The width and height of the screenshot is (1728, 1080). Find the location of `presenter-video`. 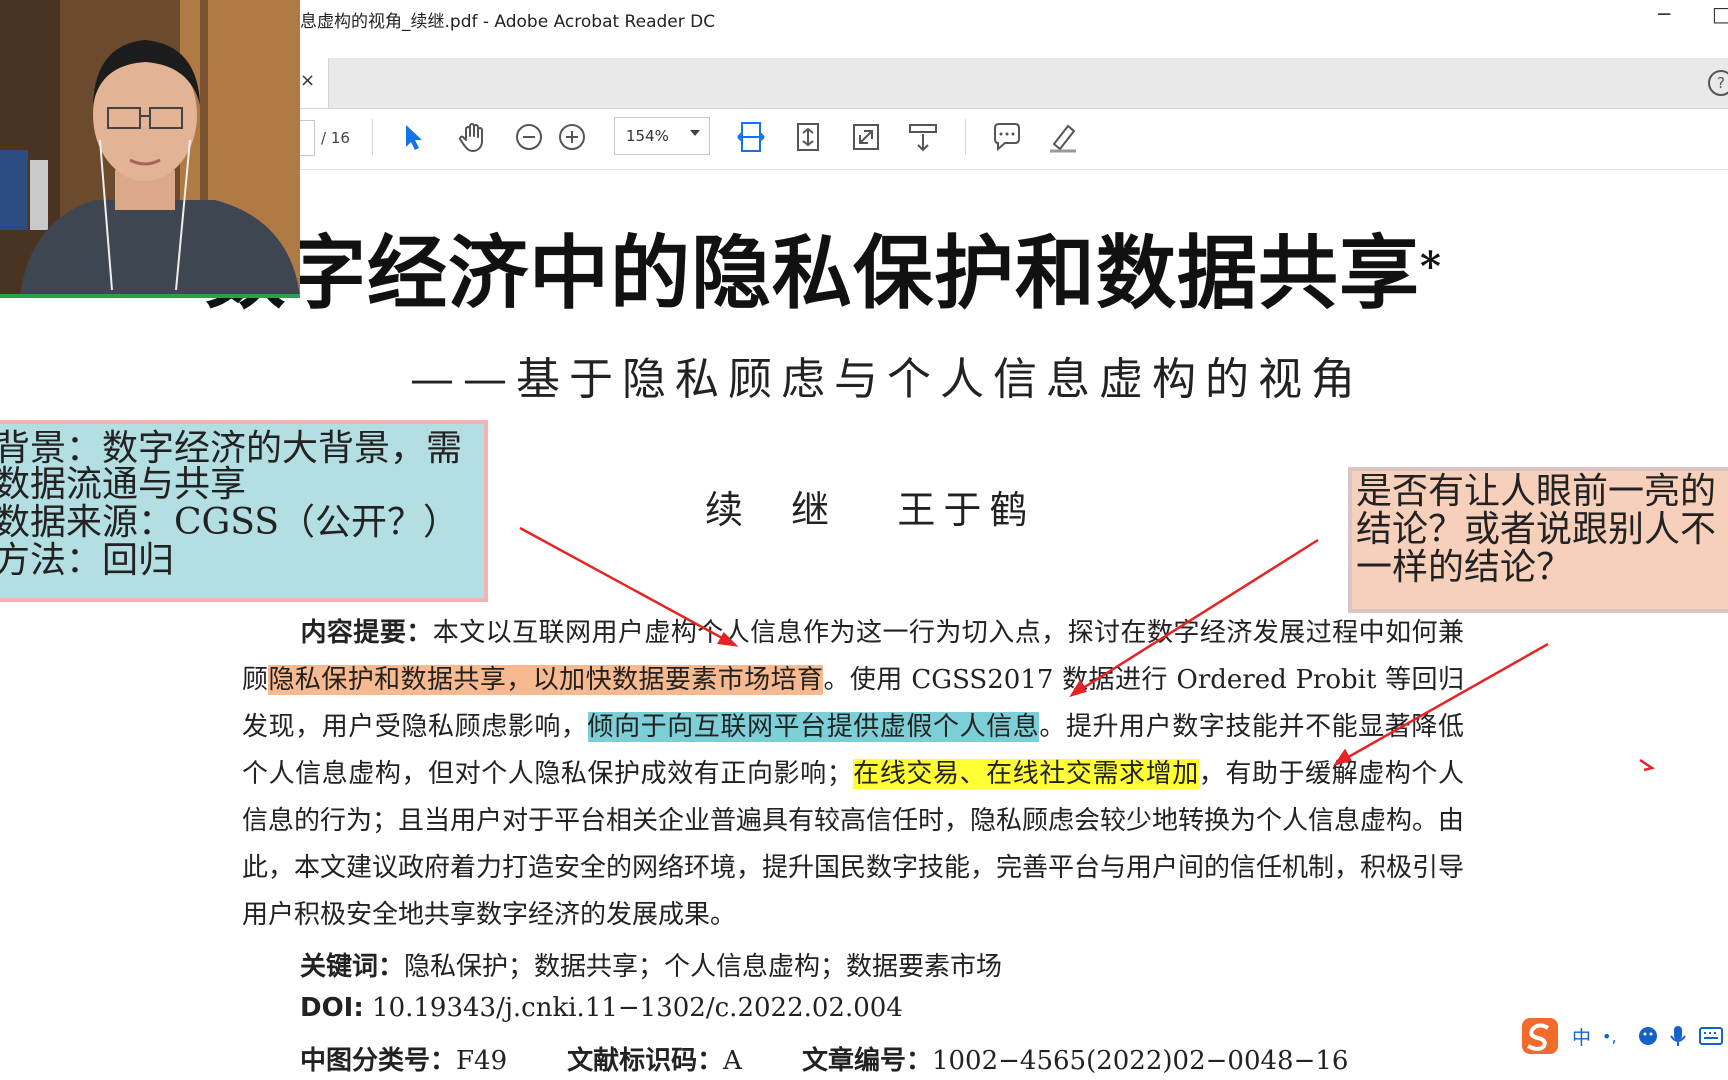

presenter-video is located at coordinates (150, 148).